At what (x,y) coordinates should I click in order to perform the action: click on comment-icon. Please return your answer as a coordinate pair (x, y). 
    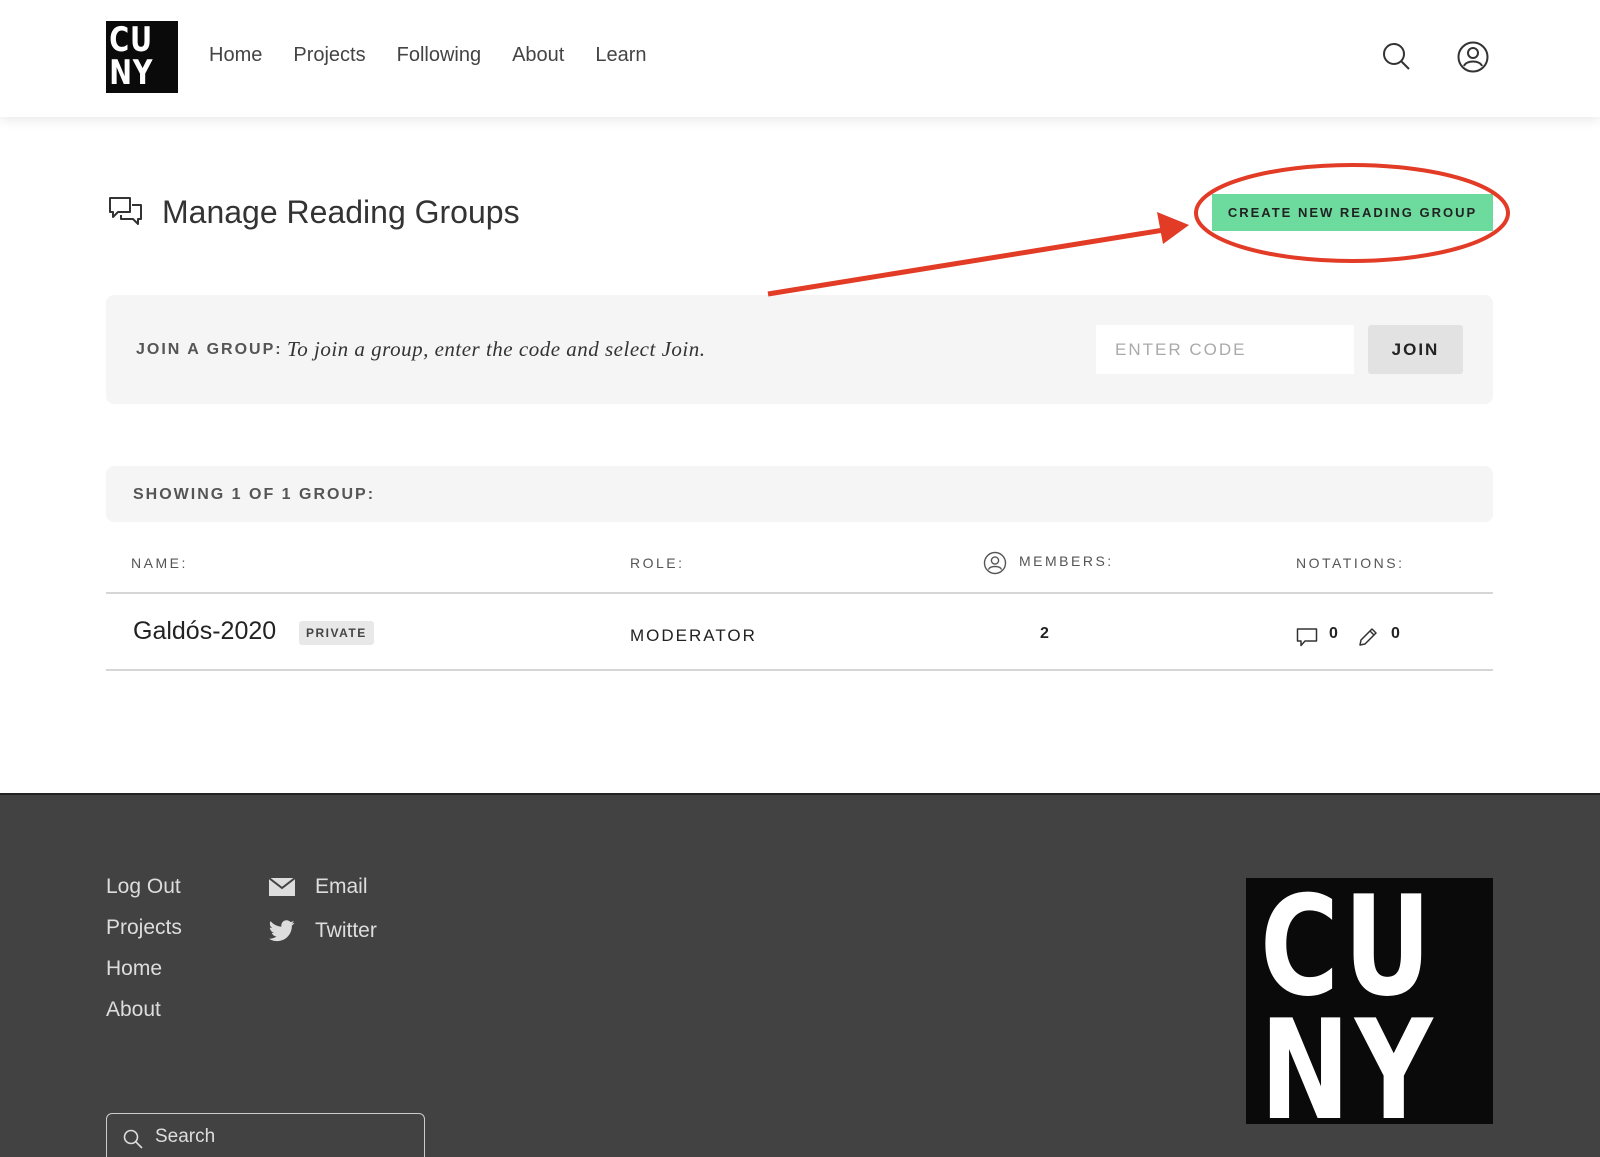
    Looking at the image, I should click on (1307, 640).